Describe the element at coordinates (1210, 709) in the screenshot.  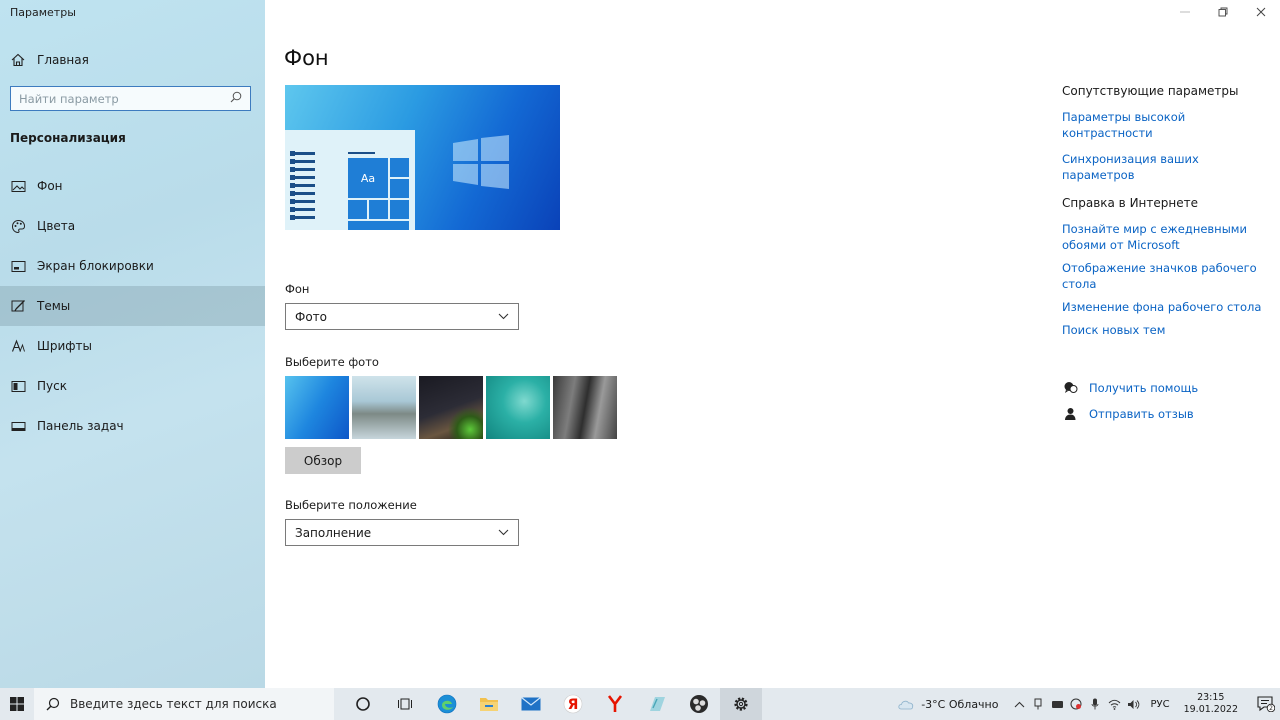
I see `clock-date: 19.01.2022` at that location.